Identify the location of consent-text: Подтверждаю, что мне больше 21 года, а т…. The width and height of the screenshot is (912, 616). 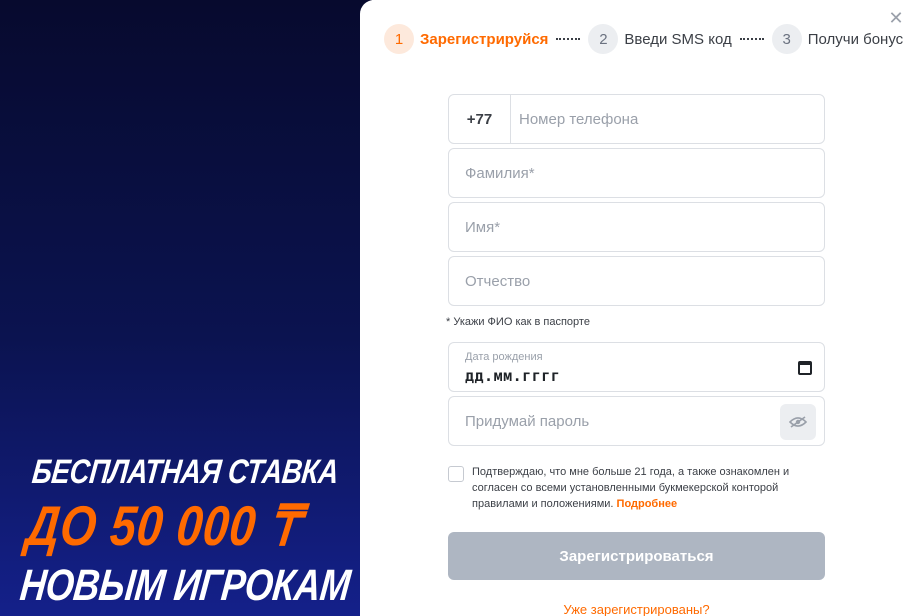
(644, 488).